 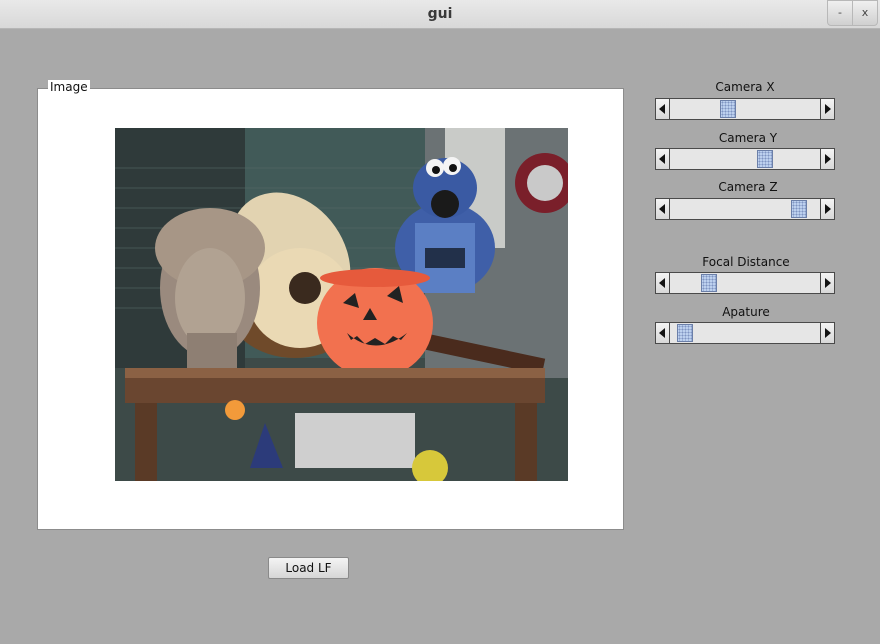 I want to click on focal-distance-label: Focal Distance, so click(x=746, y=262).